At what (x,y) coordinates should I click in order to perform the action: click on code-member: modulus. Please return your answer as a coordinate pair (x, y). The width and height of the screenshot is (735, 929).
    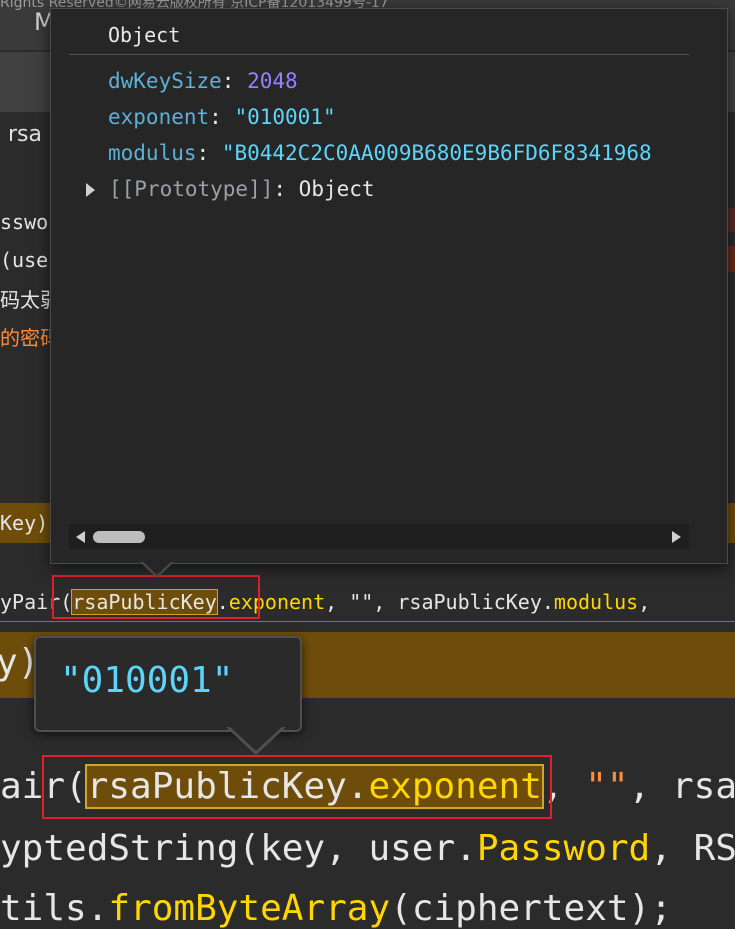
    Looking at the image, I should click on (596, 602).